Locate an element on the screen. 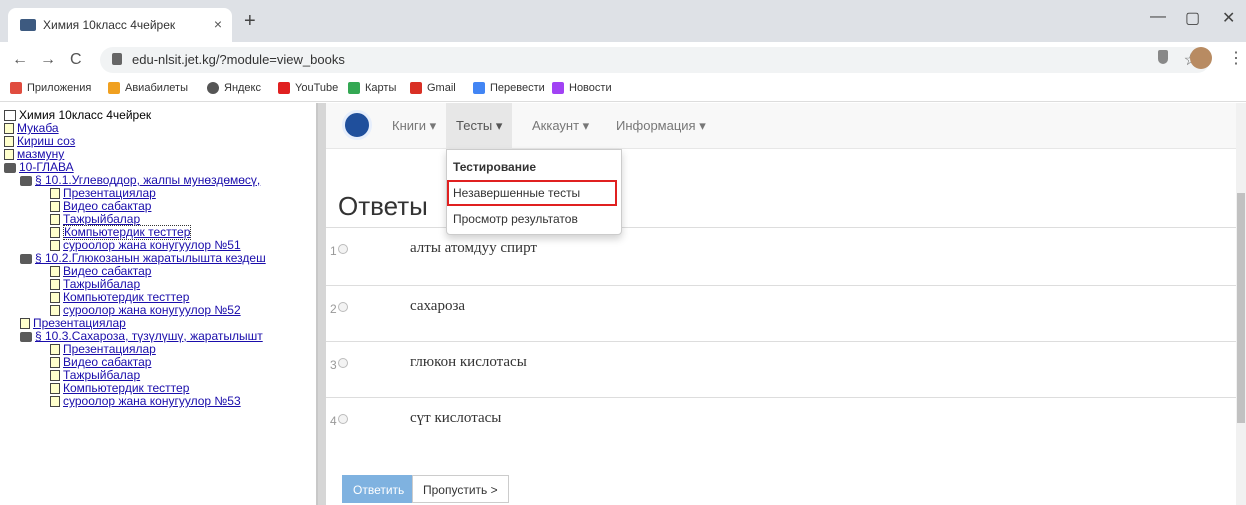 Image resolution: width=1246 pixels, height=505 pixels. bookmark-flights: Авиабилеты is located at coordinates (148, 88).